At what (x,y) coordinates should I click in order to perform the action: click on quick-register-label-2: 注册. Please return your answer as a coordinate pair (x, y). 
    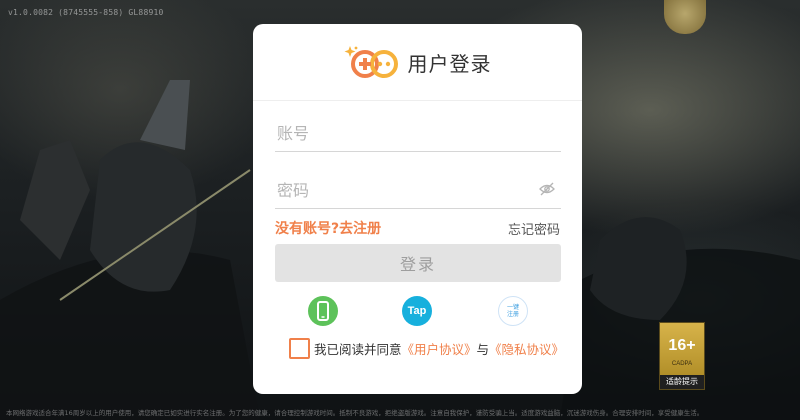
    Looking at the image, I should click on (512, 314).